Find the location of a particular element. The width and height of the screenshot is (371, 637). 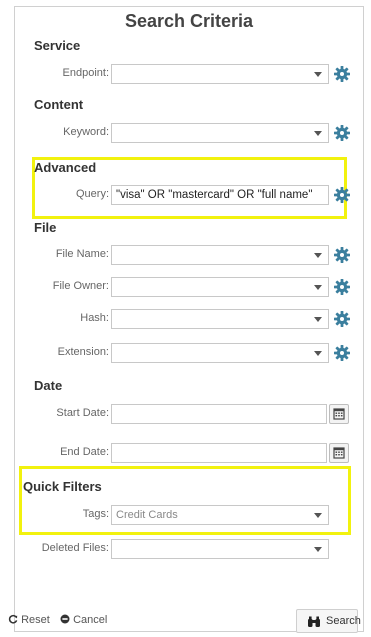

start-date-row: Start Date: is located at coordinates (190, 414).